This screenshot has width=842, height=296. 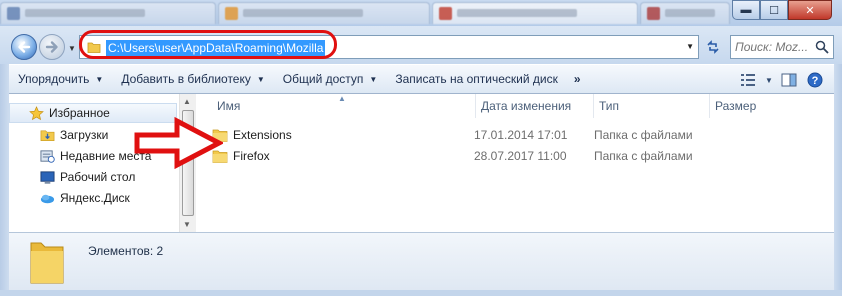 What do you see at coordinates (810, 10) in the screenshot?
I see `close-button: ✕` at bounding box center [810, 10].